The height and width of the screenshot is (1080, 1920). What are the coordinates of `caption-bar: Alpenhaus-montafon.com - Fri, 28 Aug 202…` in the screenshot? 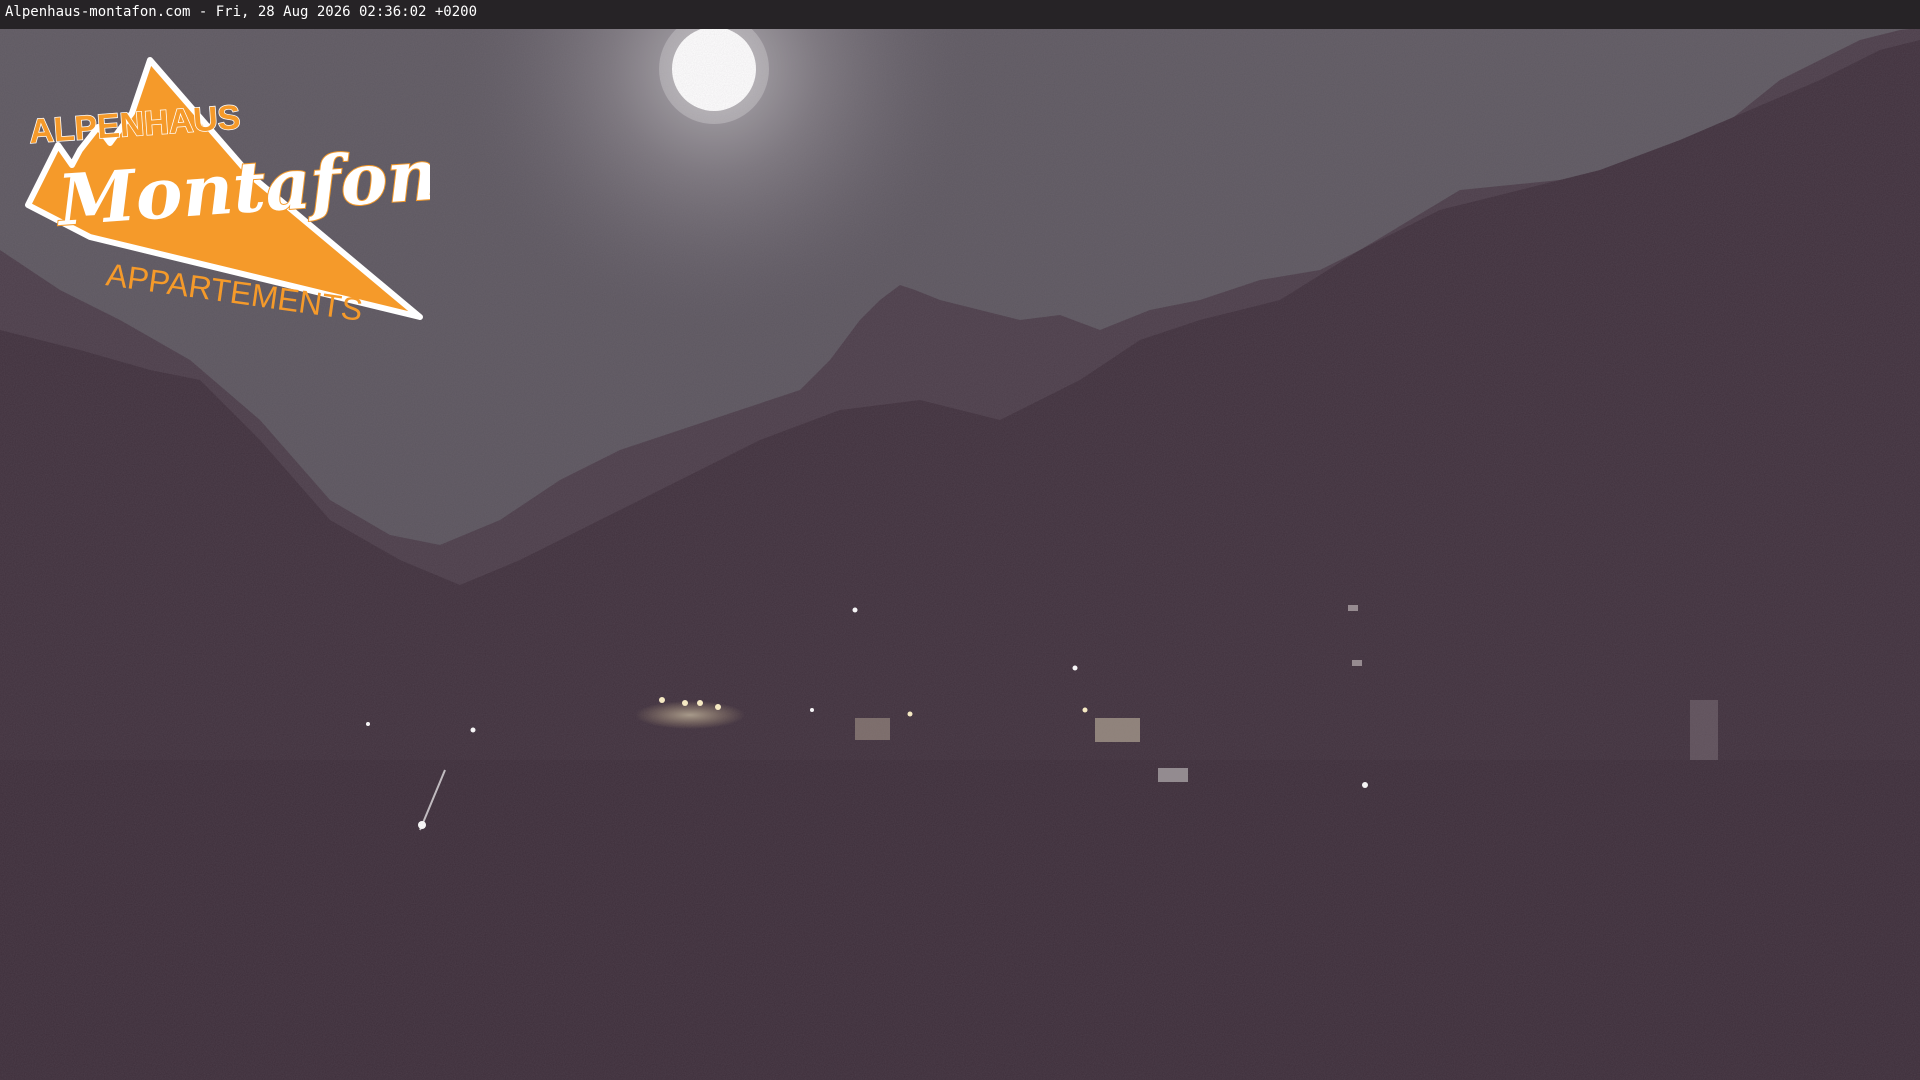 It's located at (960, 14).